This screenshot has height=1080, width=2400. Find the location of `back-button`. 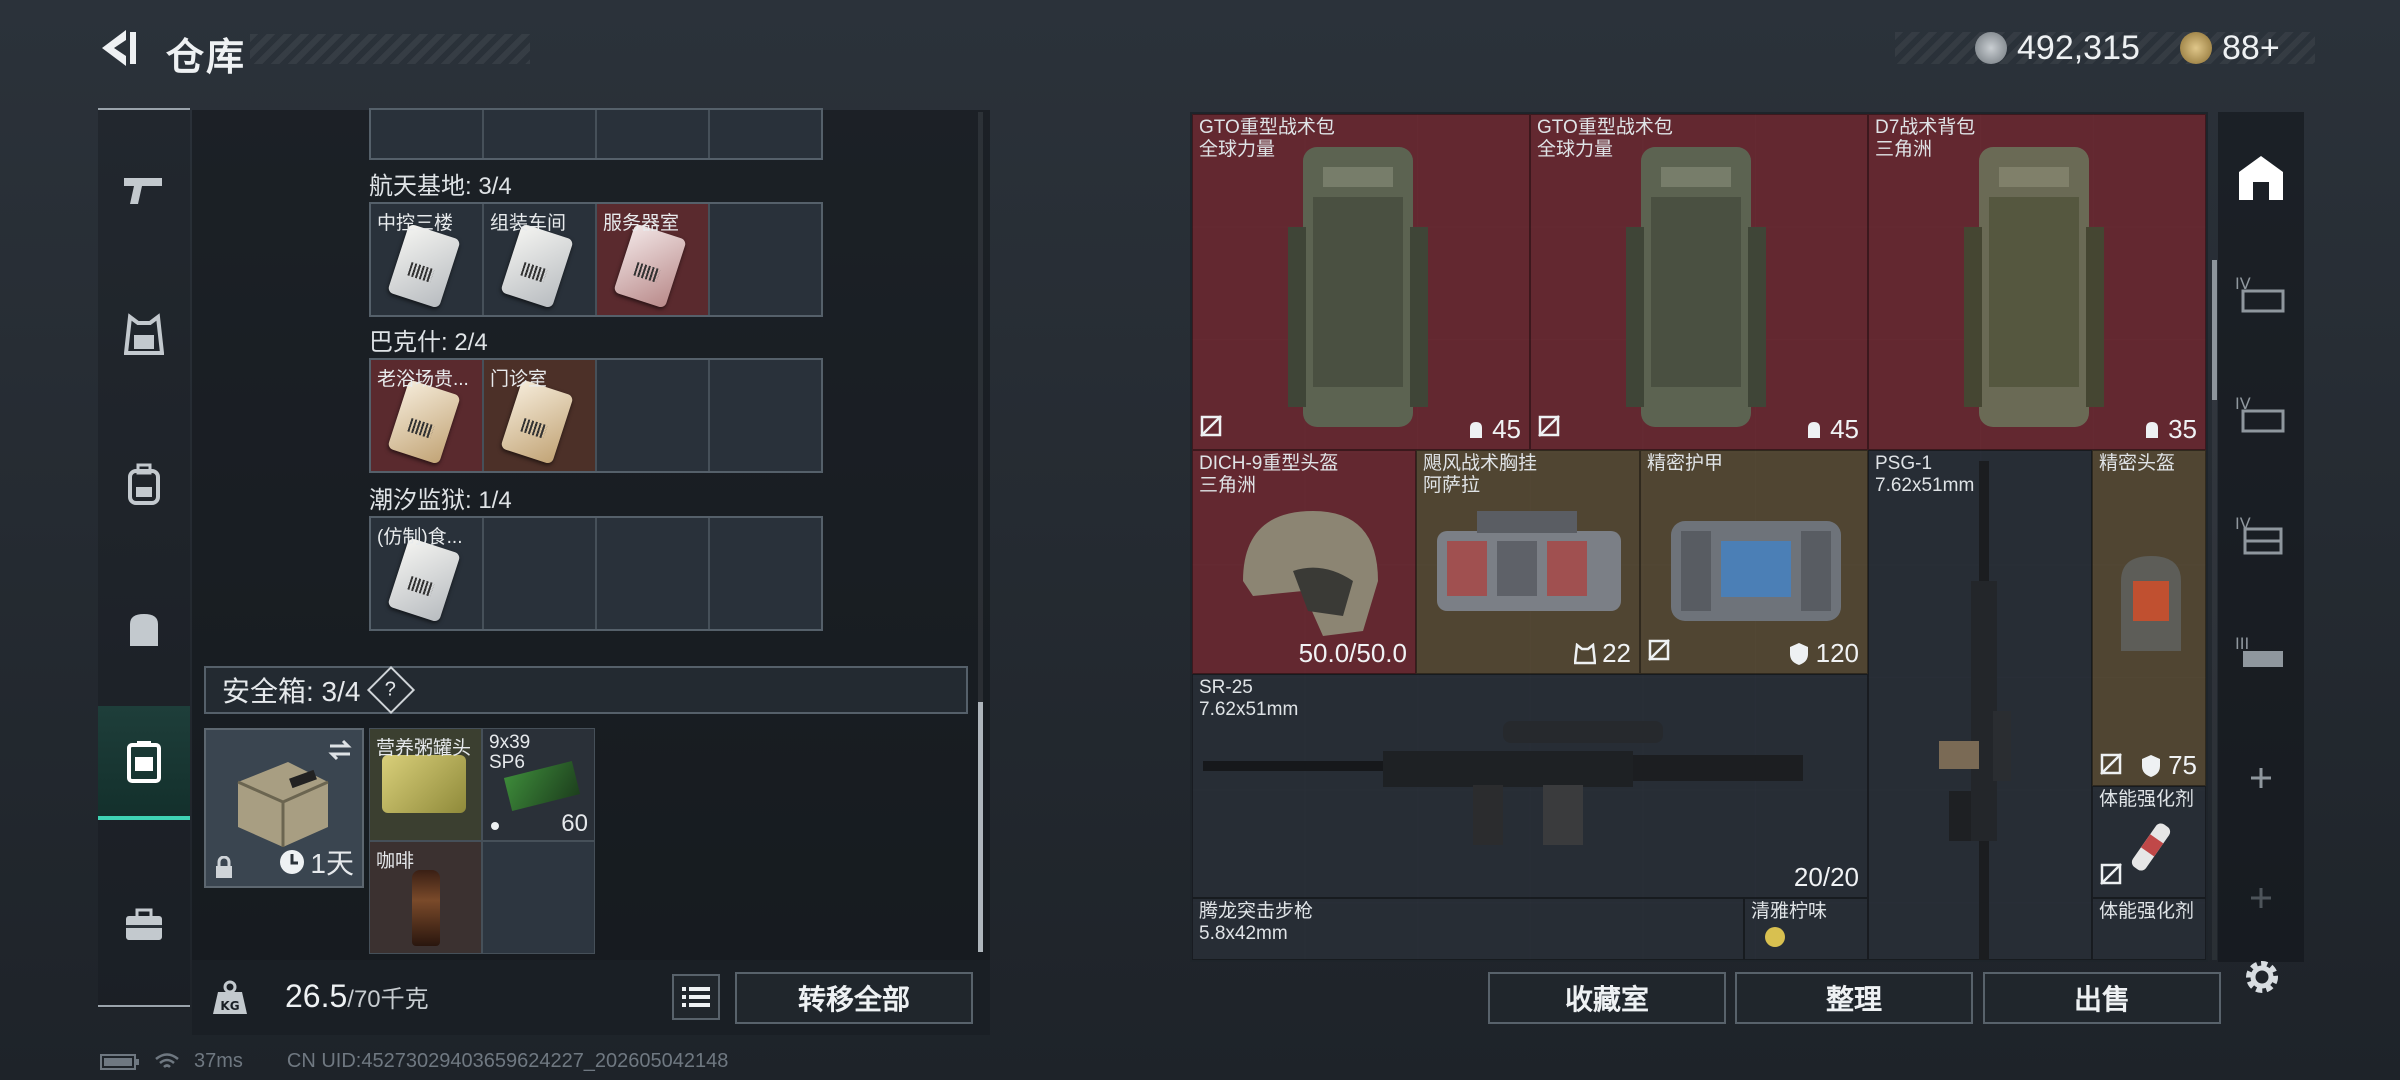

back-button is located at coordinates (118, 48).